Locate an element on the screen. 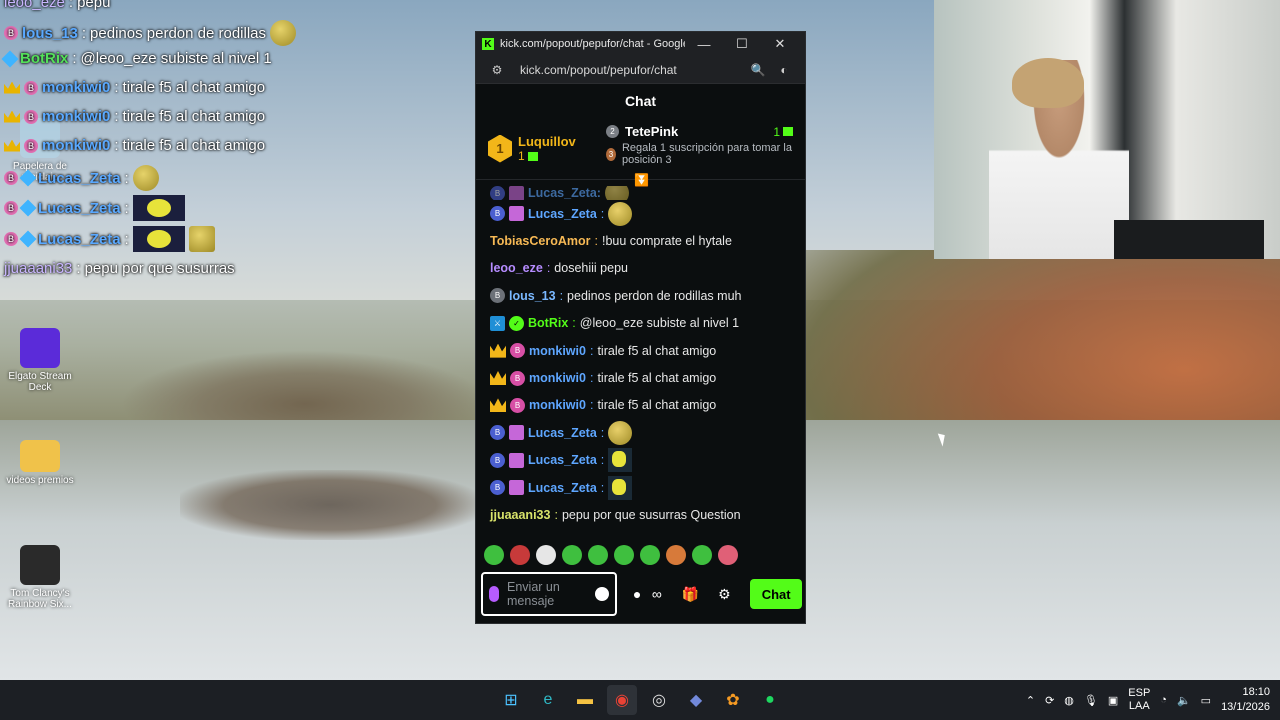 The height and width of the screenshot is (720, 1280). collapse-arrow-icon: ⏬ is located at coordinates (641, 180).